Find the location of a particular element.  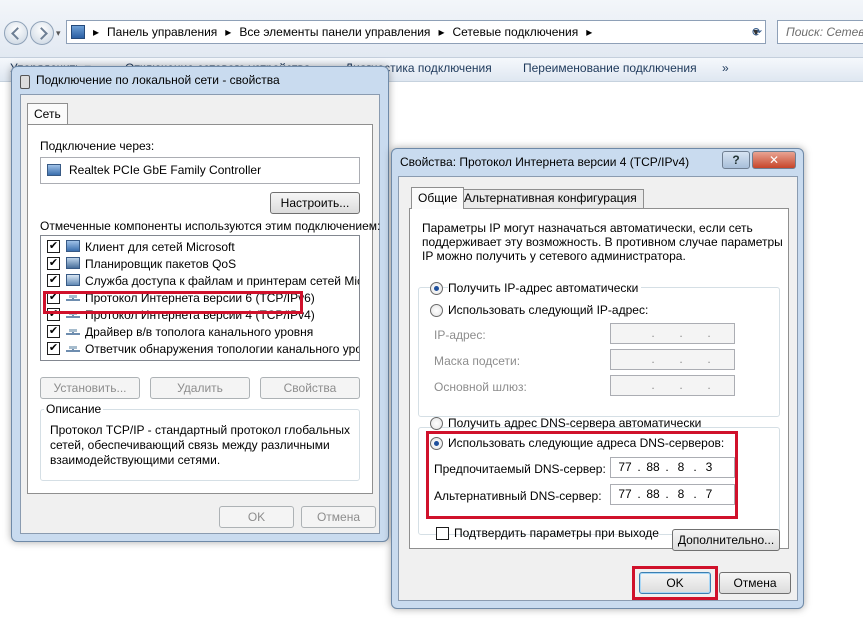

breadcrumb-item: Сетевые подключения is located at coordinates (515, 32).